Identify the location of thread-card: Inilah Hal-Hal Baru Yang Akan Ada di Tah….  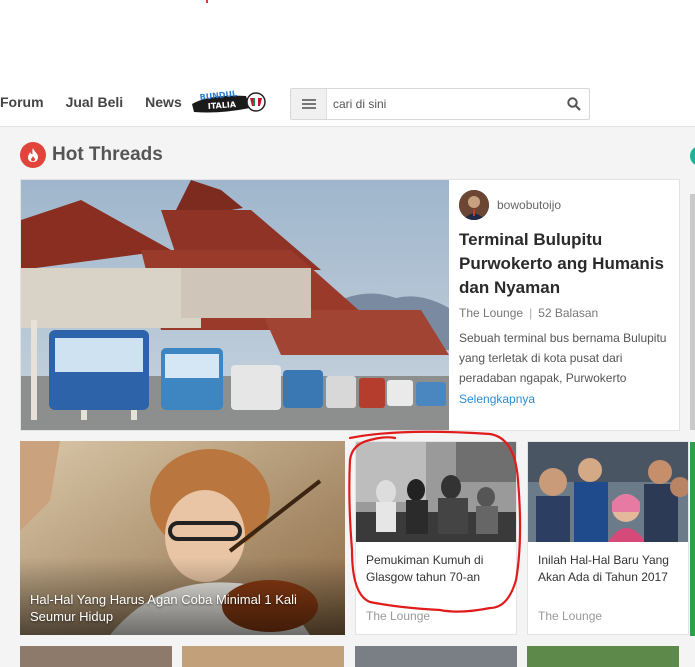
(608, 538).